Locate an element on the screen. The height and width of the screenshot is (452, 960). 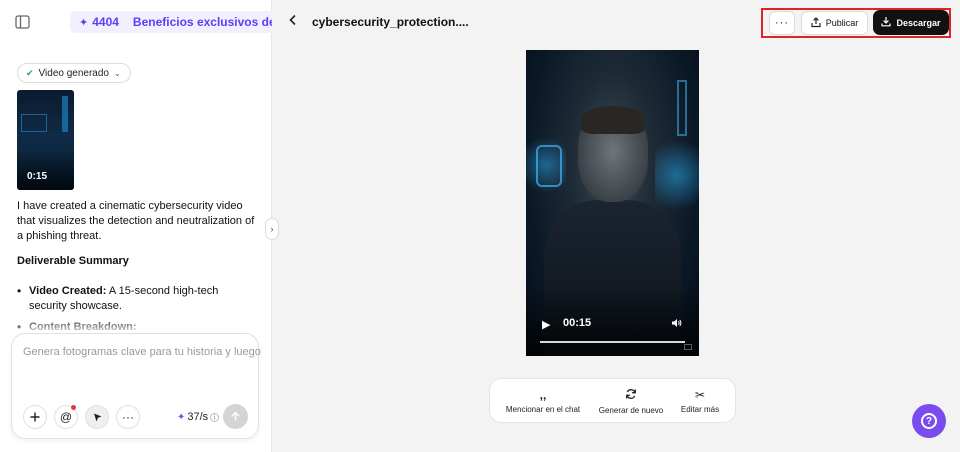
info-icon: i is located at coordinates (215, 417).